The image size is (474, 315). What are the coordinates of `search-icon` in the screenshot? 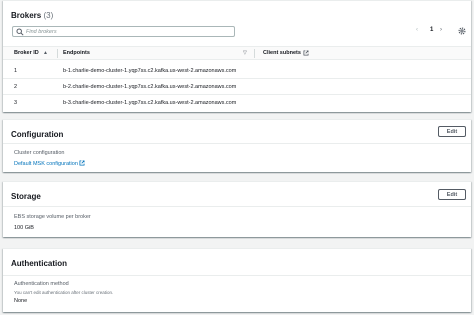 It's located at (20, 32).